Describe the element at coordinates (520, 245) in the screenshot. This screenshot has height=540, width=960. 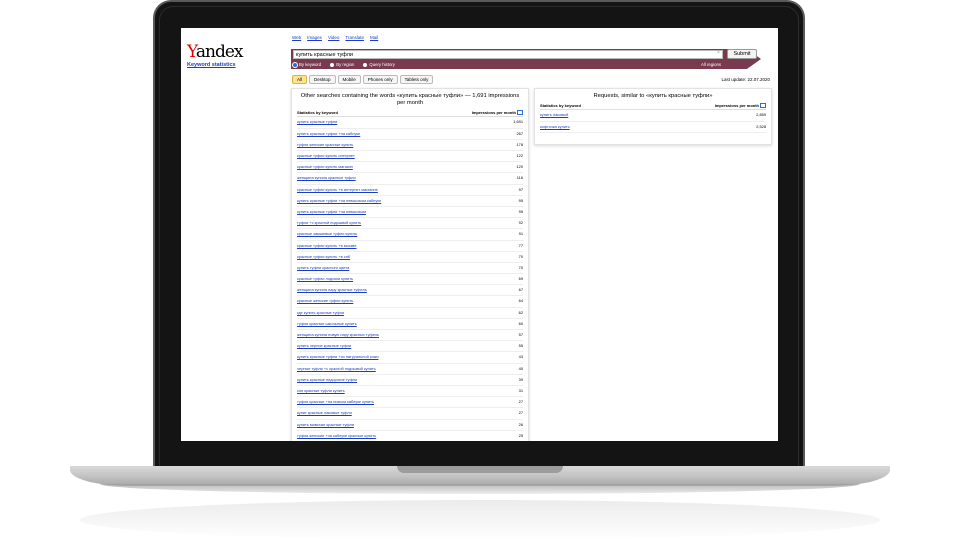
I see `impressions-count: 77` at that location.